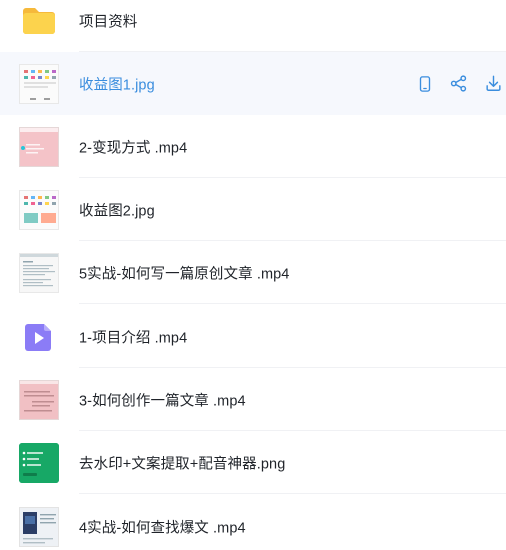 This screenshot has width=506, height=550. What do you see at coordinates (253, 146) in the screenshot?
I see `file-row: 2-变现方式 .mp4` at bounding box center [253, 146].